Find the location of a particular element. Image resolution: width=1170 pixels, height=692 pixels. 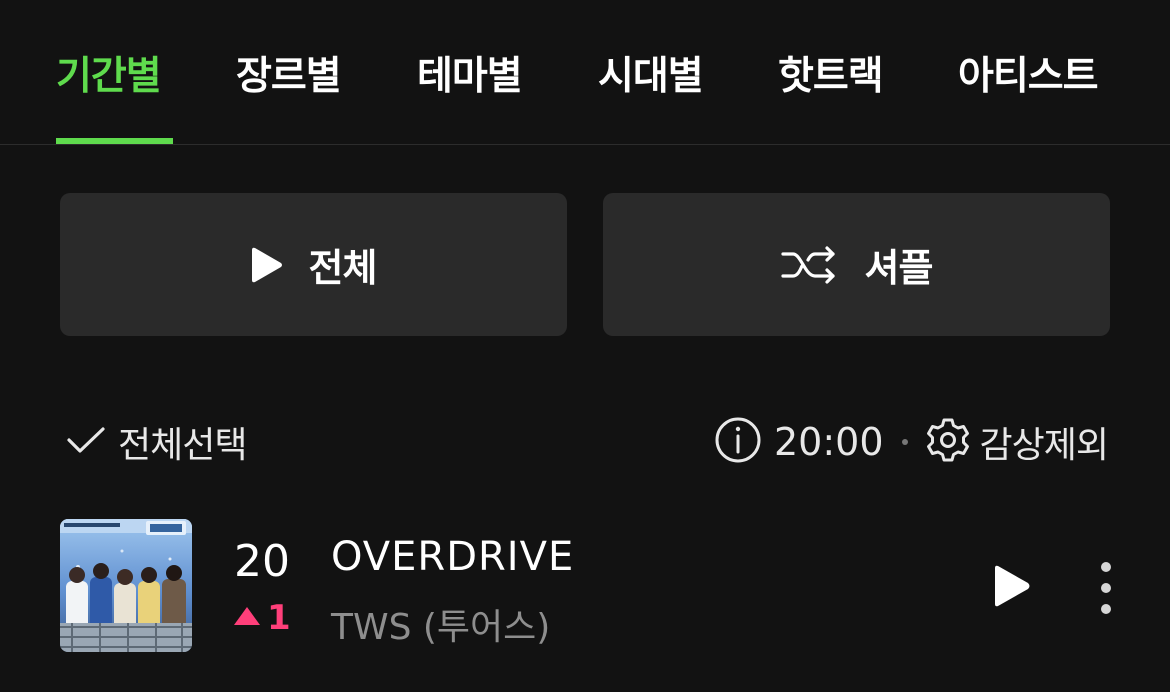

shuffle-icon is located at coordinates (808, 265).